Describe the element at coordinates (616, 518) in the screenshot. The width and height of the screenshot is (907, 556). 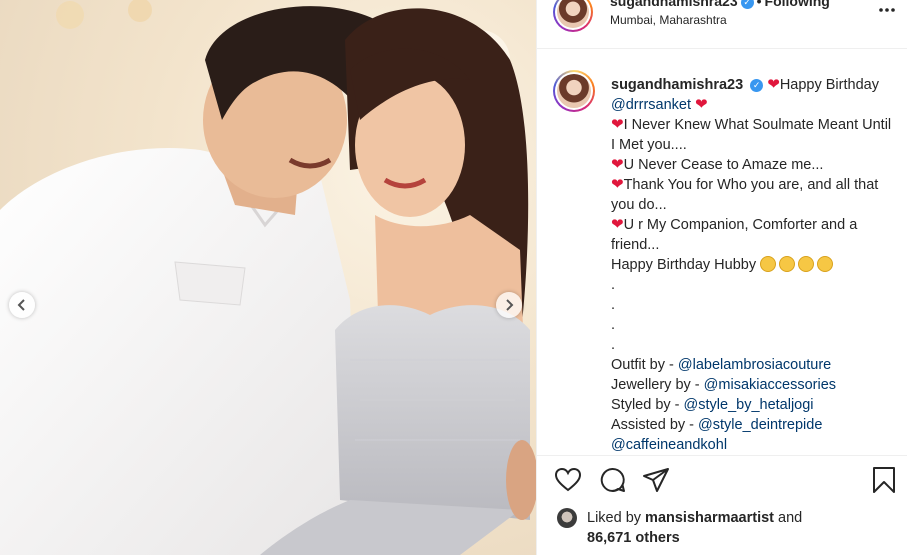
I see `likes-prefix: Liked by` at that location.